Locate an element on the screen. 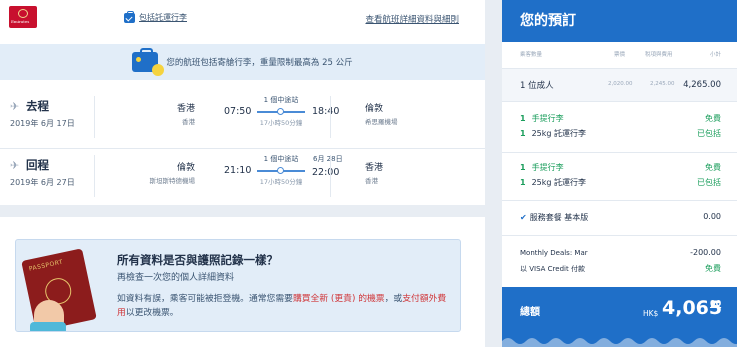 The width and height of the screenshot is (737, 347). airline-logo: Emirates is located at coordinates (23, 17).